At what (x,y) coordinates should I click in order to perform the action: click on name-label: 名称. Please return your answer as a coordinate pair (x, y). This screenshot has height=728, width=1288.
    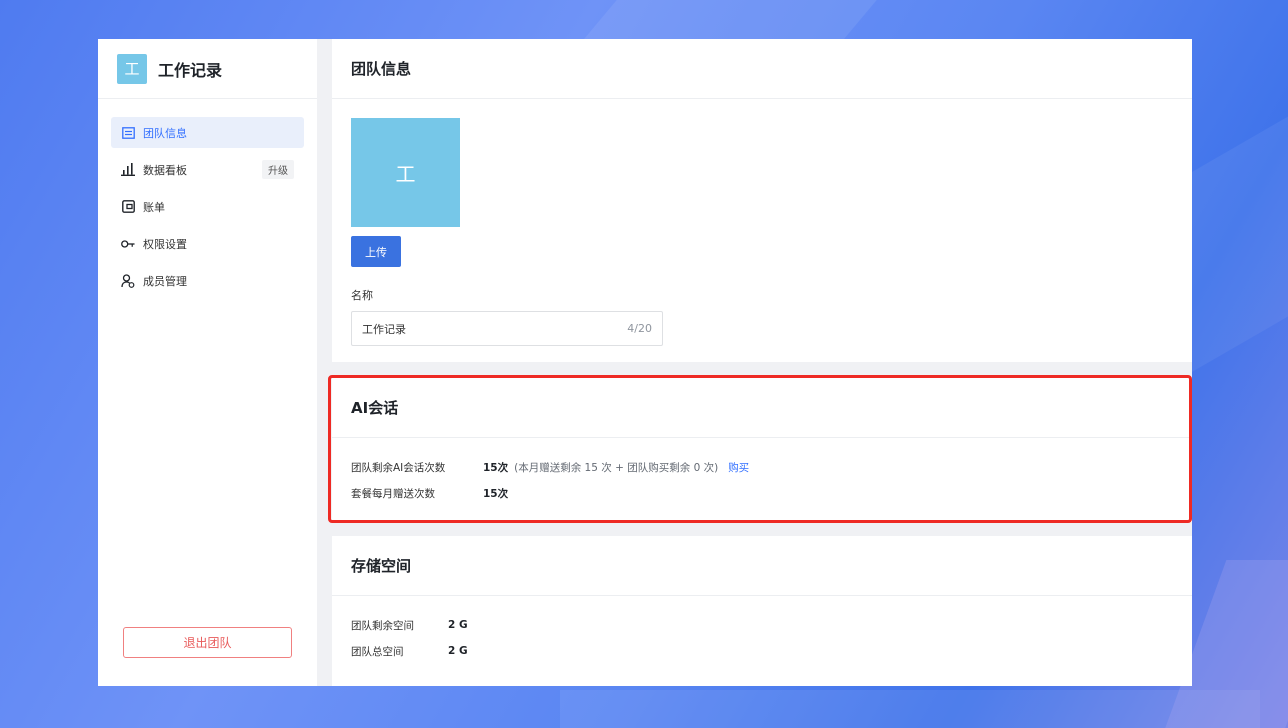
    Looking at the image, I should click on (362, 295).